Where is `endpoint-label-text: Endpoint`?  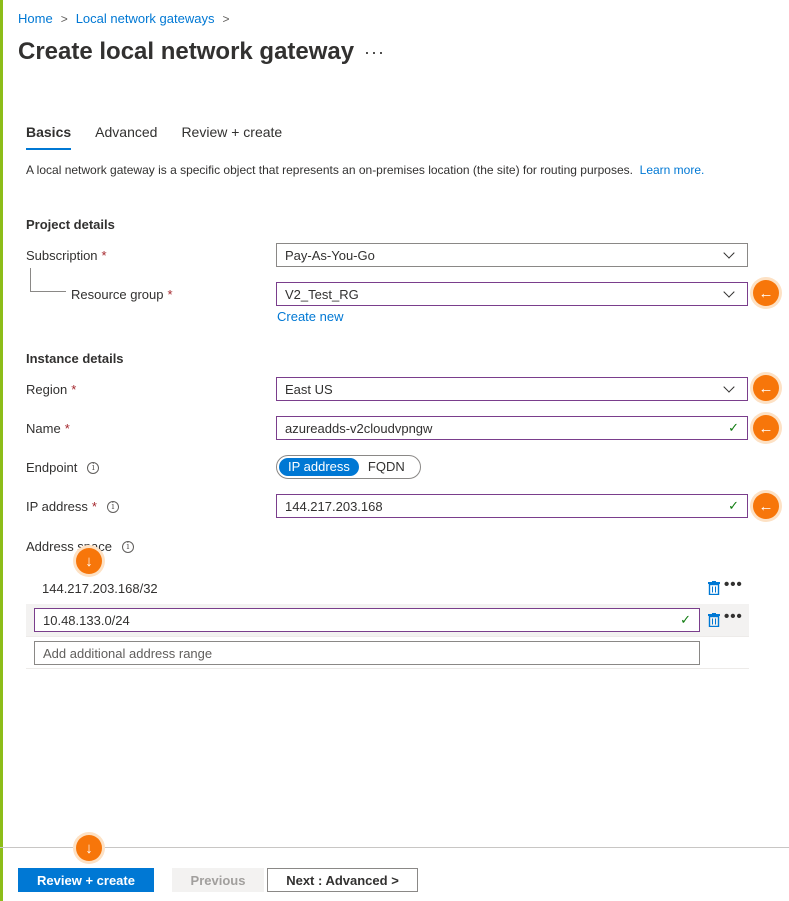
endpoint-label-text: Endpoint is located at coordinates (52, 467).